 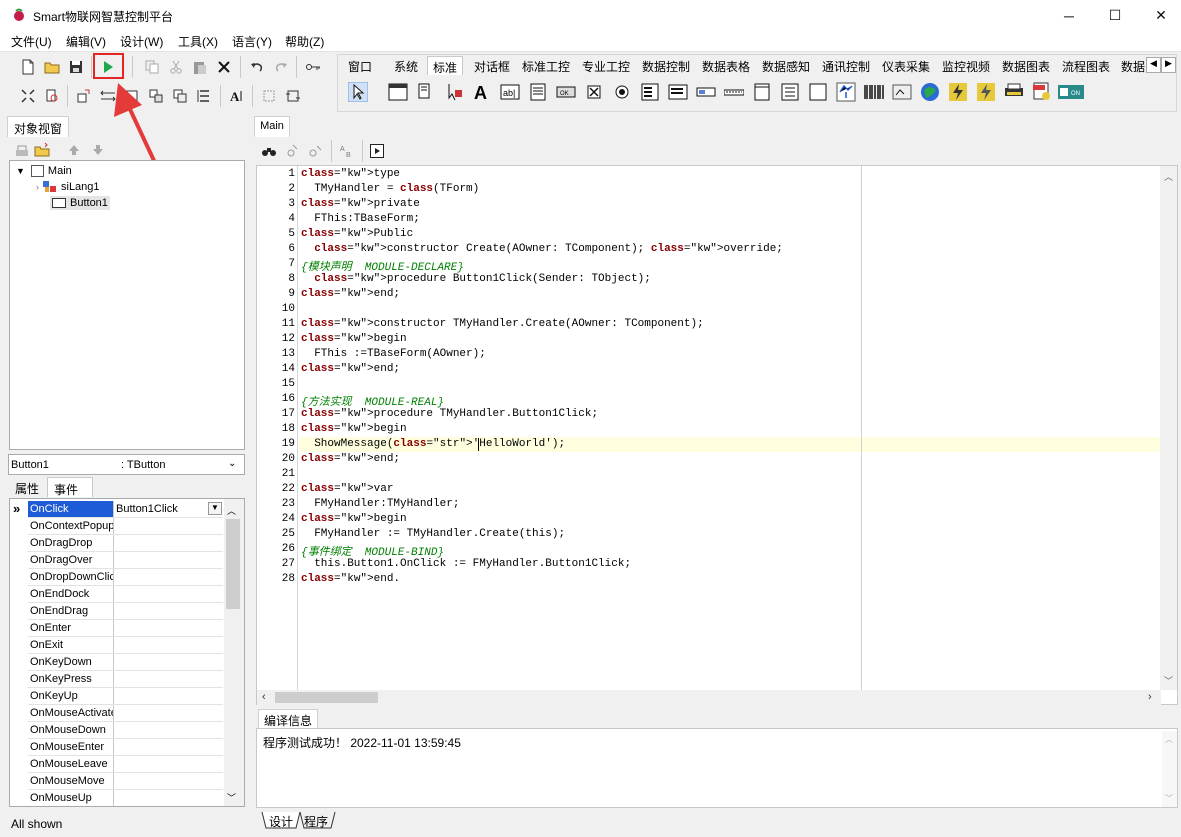 What do you see at coordinates (594, 92) in the screenshot?
I see `checkbox-icon` at bounding box center [594, 92].